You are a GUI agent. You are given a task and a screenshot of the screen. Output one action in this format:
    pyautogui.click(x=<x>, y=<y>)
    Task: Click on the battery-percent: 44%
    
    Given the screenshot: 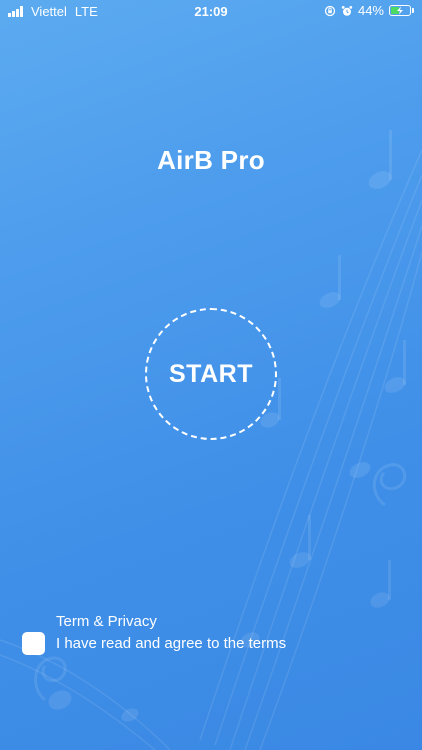 What is the action you would take?
    pyautogui.click(x=370, y=10)
    